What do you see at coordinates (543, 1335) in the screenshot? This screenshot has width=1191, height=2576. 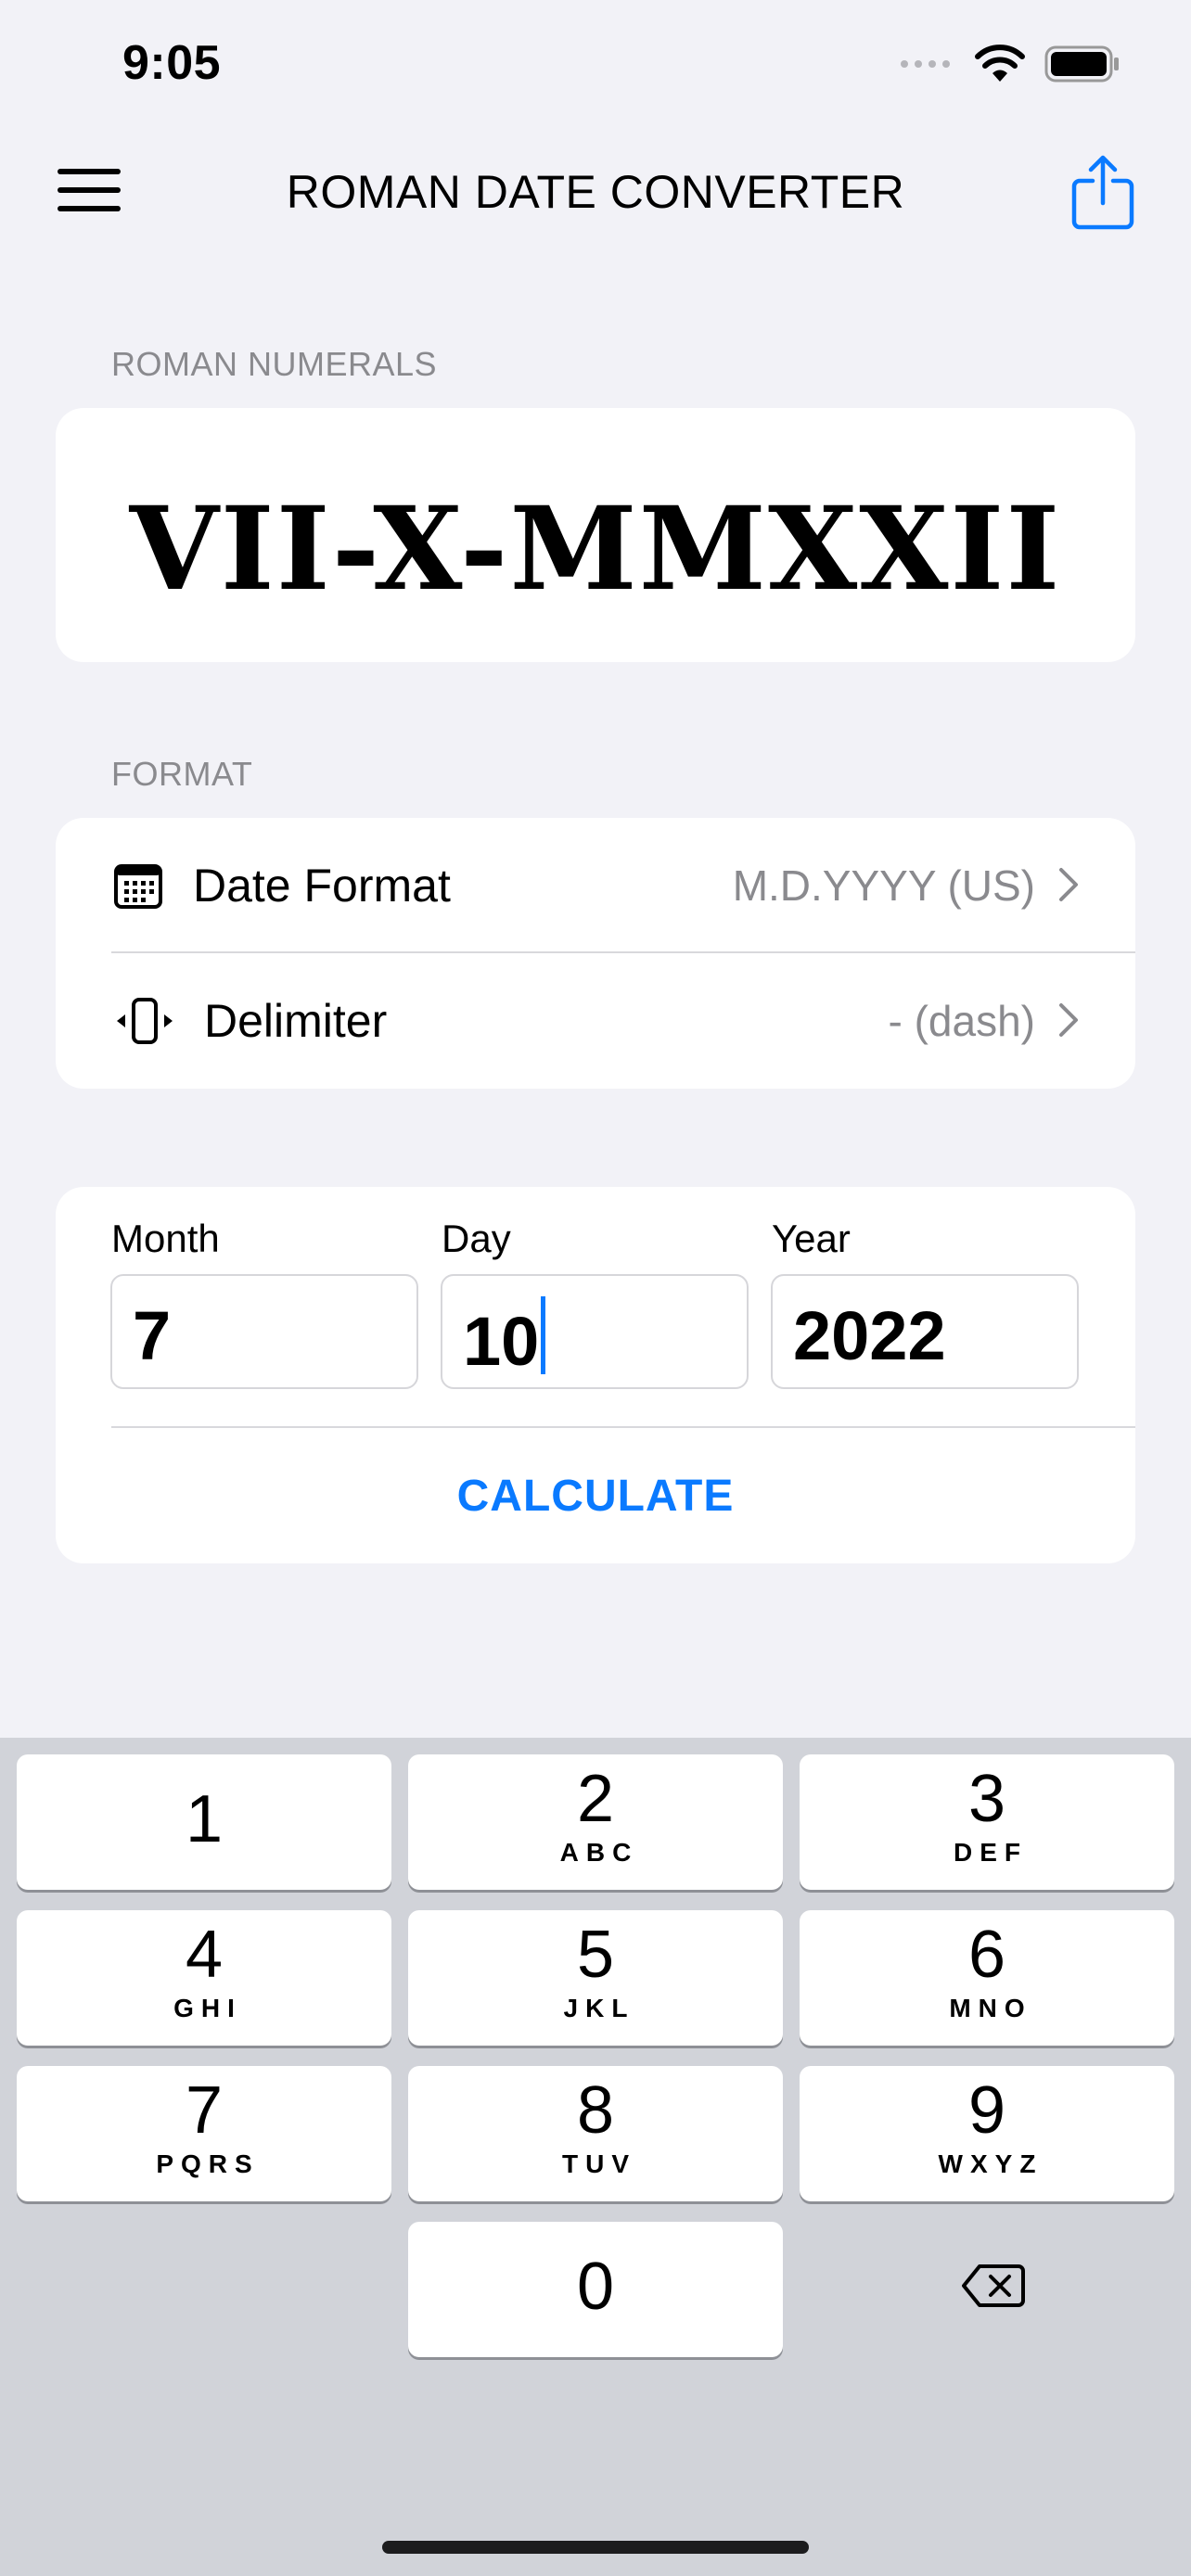 I see `text-cursor` at bounding box center [543, 1335].